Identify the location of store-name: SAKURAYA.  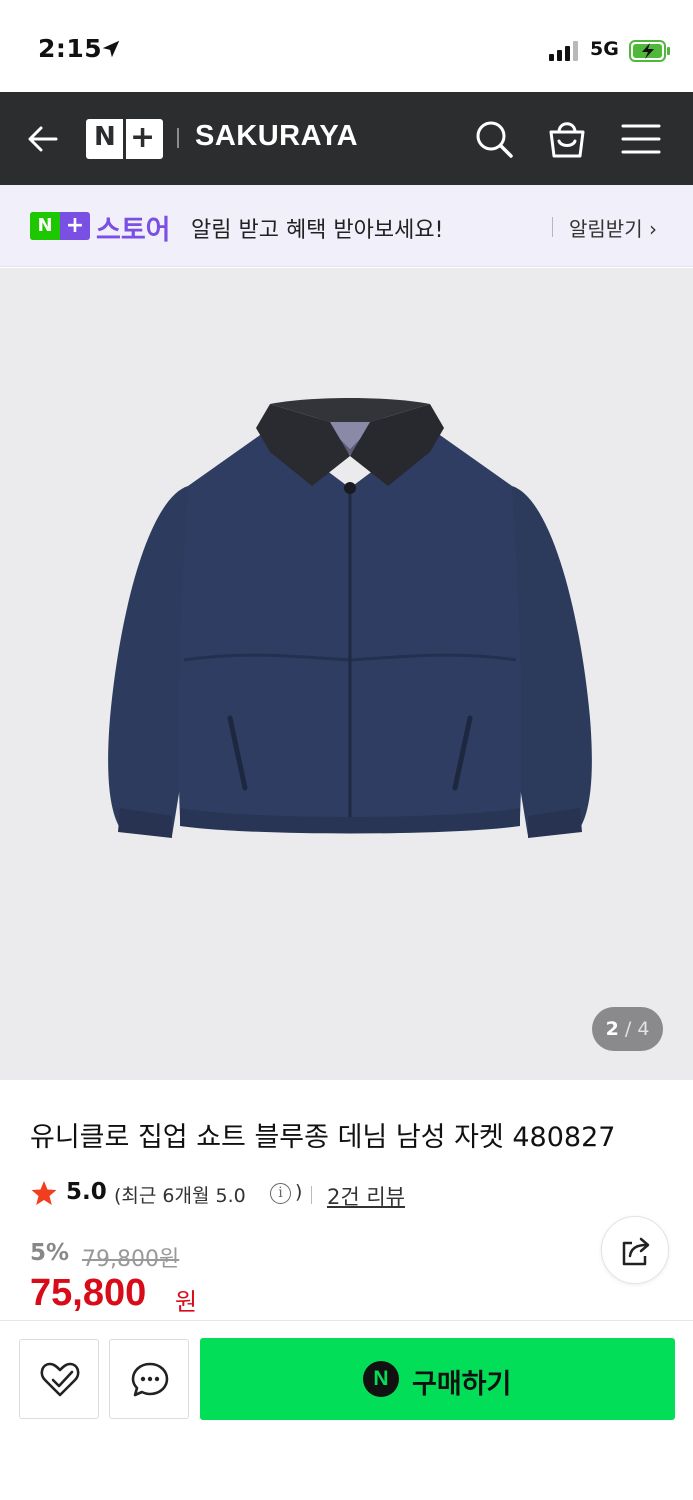
(276, 136).